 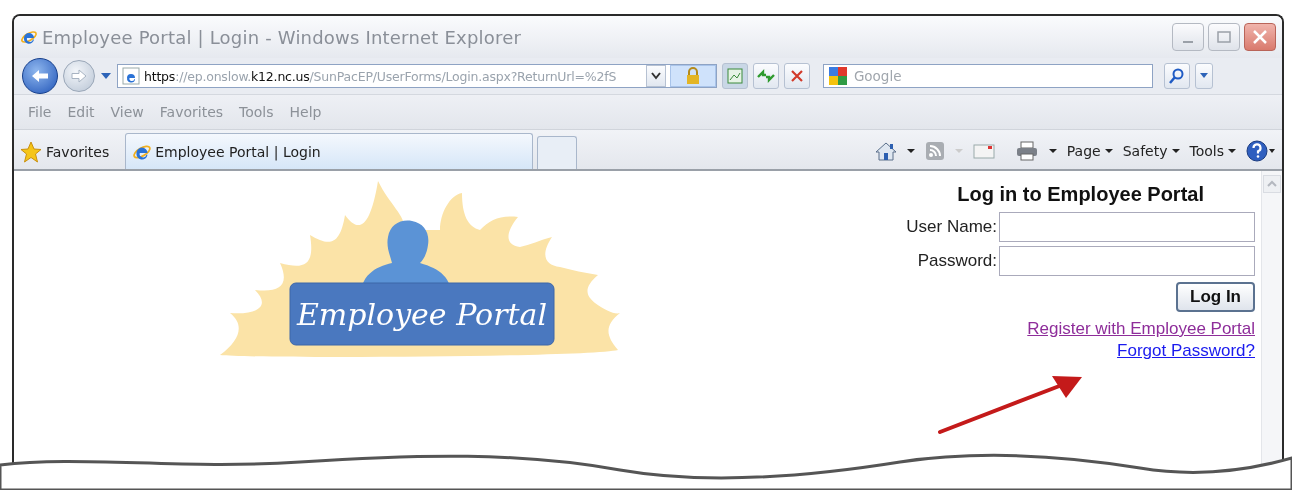 What do you see at coordinates (1141, 329) in the screenshot?
I see `link: Register with Employee Portal` at bounding box center [1141, 329].